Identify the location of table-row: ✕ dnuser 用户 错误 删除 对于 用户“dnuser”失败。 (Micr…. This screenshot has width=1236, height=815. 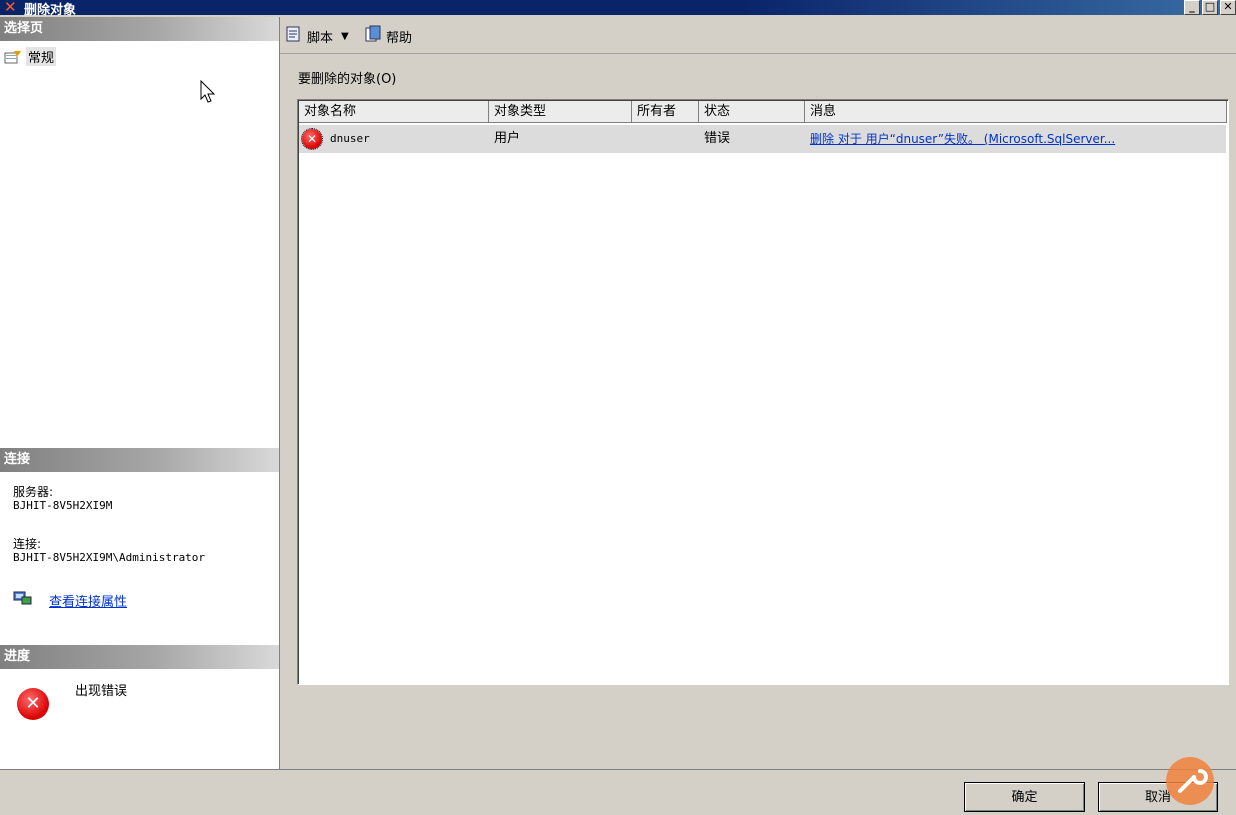
(762, 139).